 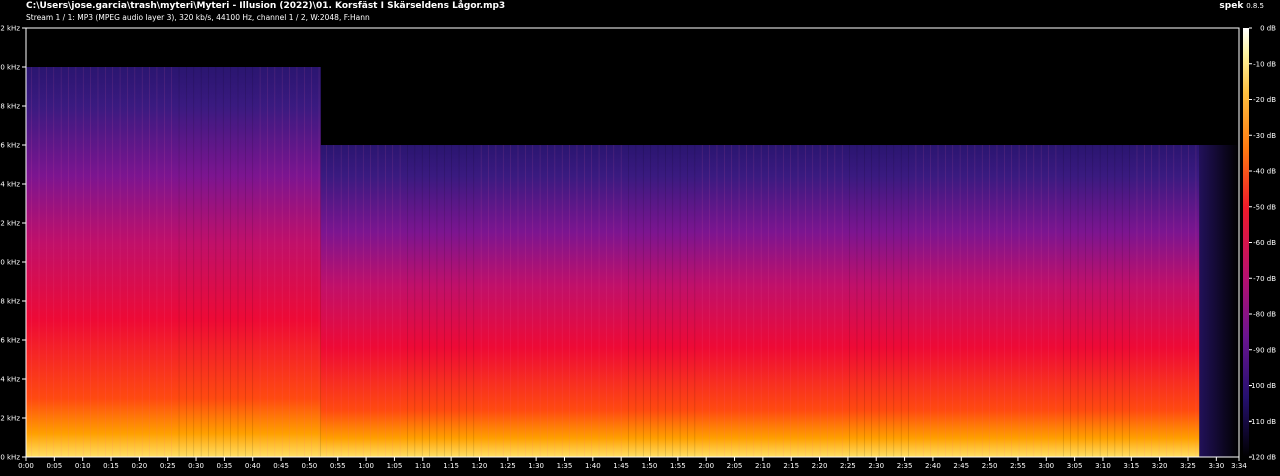 What do you see at coordinates (26, 466) in the screenshot?
I see `x-tick-label: 0:00` at bounding box center [26, 466].